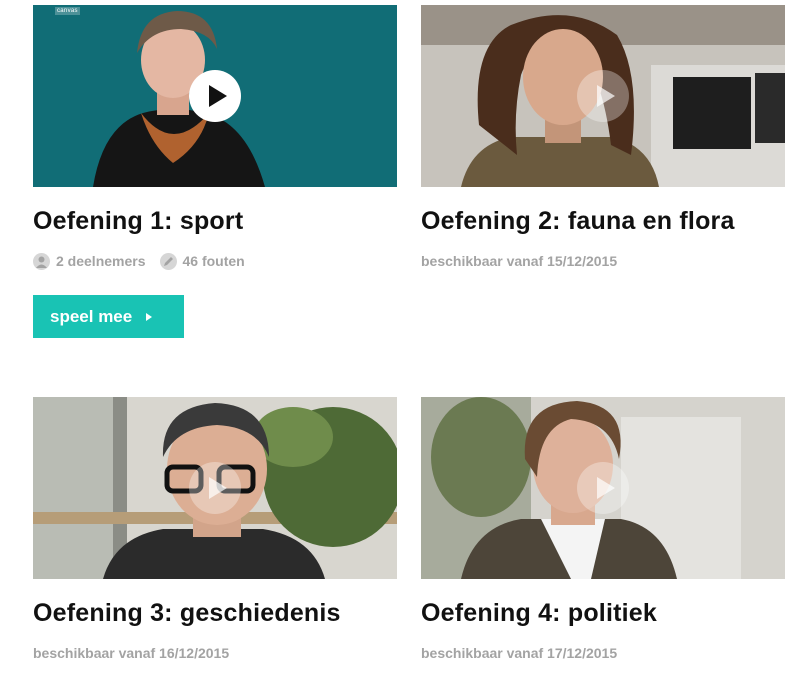  I want to click on availability-text: beschikbaar vanaf 15/12/2015, so click(603, 261).